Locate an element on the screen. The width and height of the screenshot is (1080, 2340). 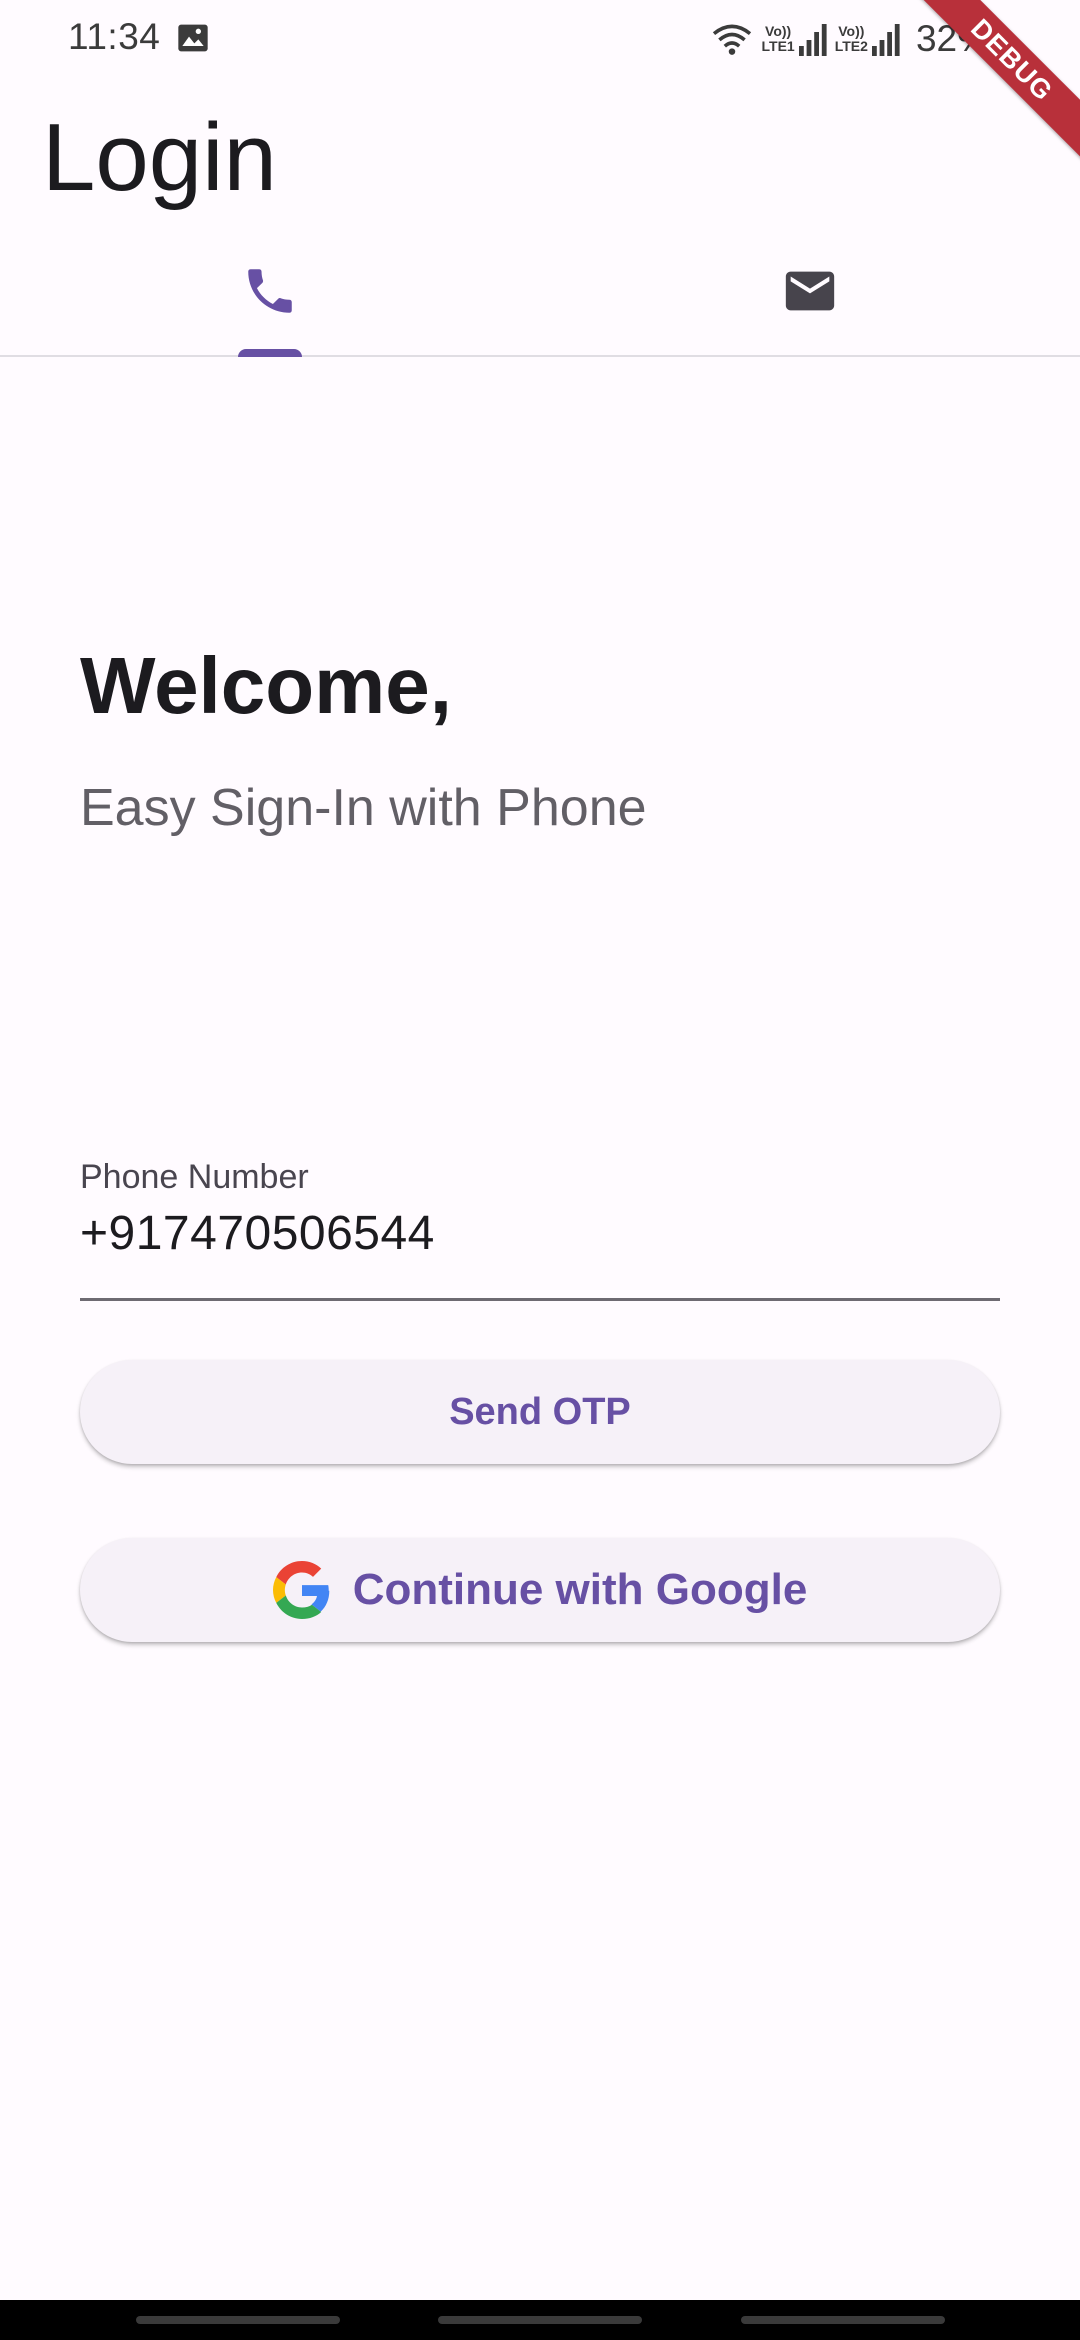
sim2-signal: Vo)) LTE2 is located at coordinates (867, 39).